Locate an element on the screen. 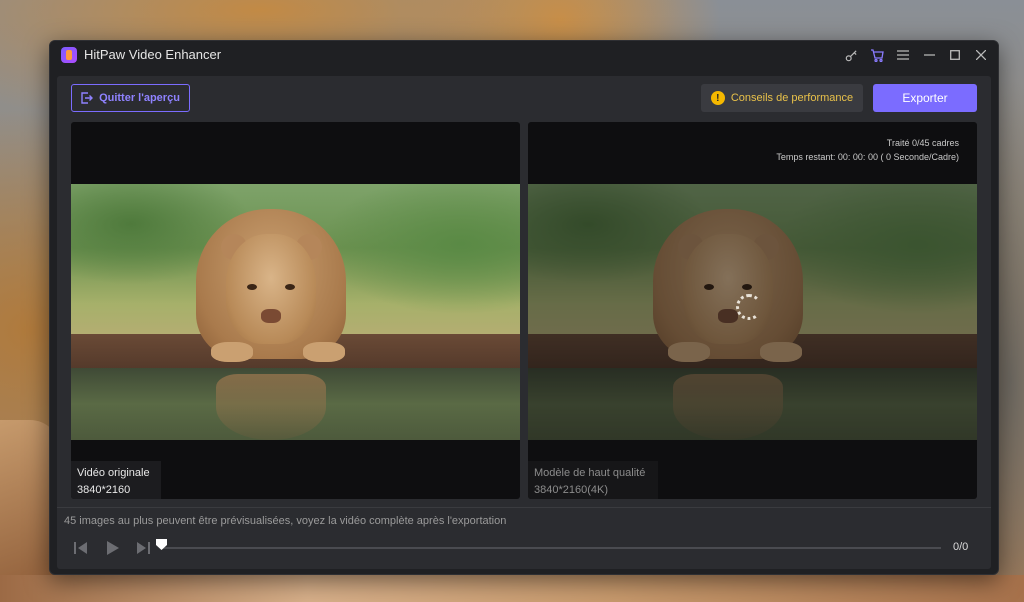 This screenshot has height=602, width=1024. original-video-label: Vidéo originale is located at coordinates (113, 473).